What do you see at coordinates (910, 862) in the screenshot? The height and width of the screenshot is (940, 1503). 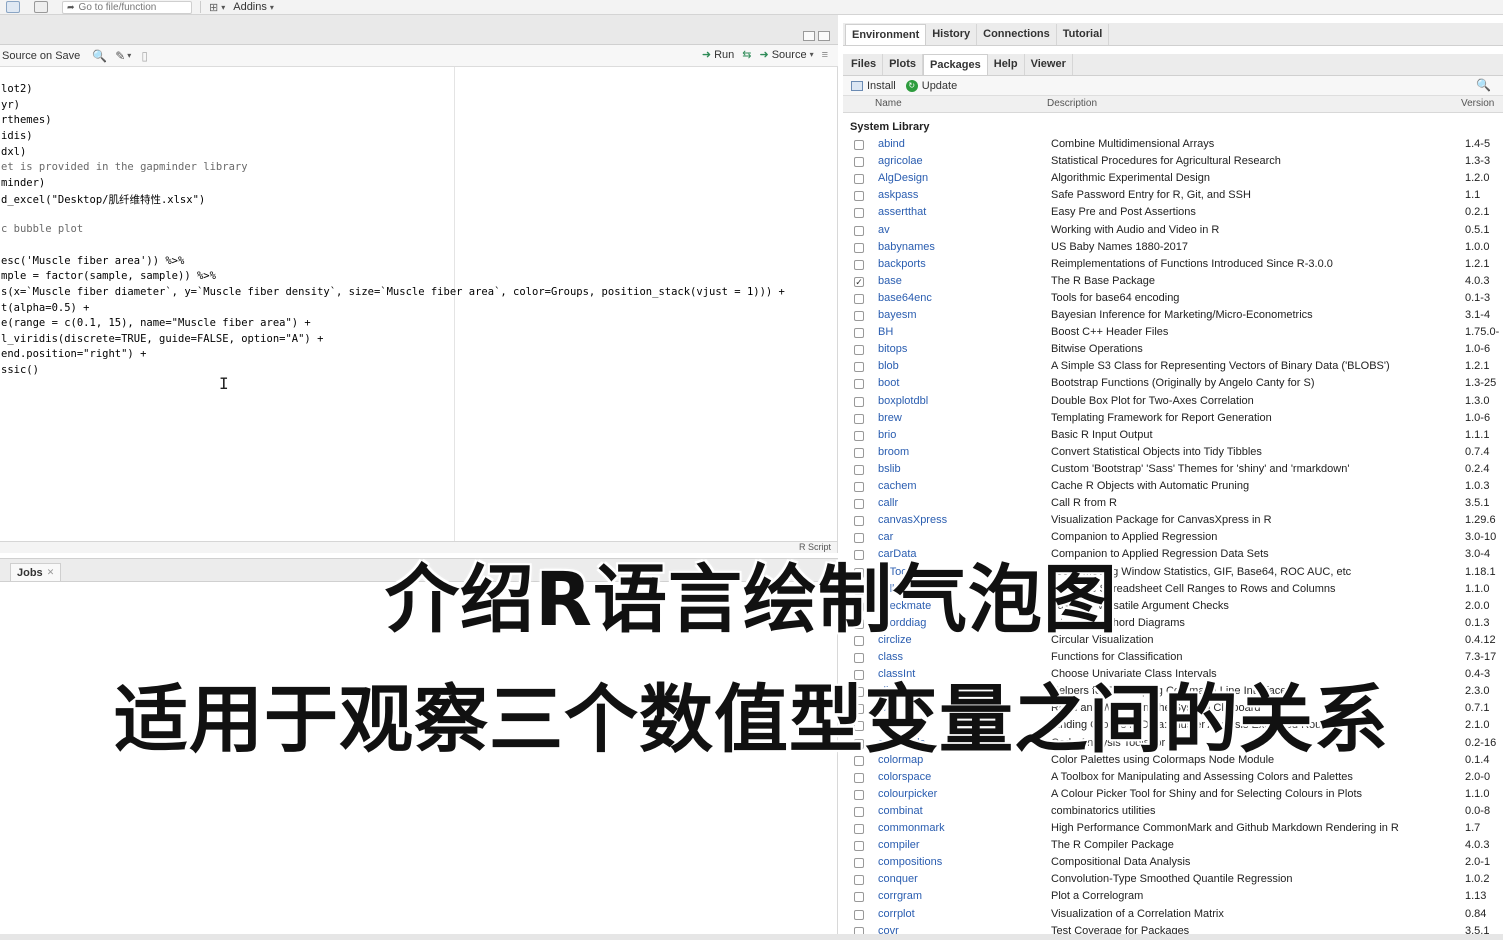 I see `package-name-link: compositions` at bounding box center [910, 862].